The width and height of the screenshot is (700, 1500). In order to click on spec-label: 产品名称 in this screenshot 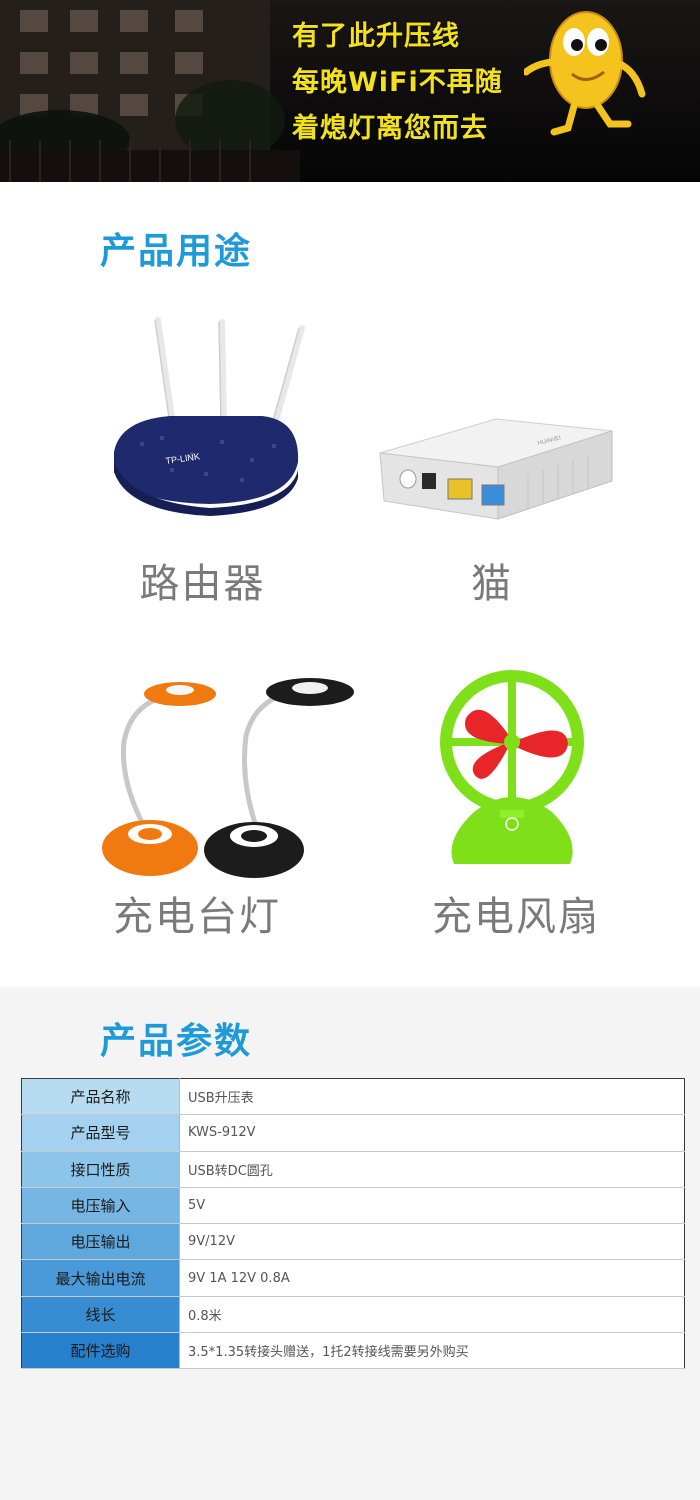, I will do `click(100, 1097)`.